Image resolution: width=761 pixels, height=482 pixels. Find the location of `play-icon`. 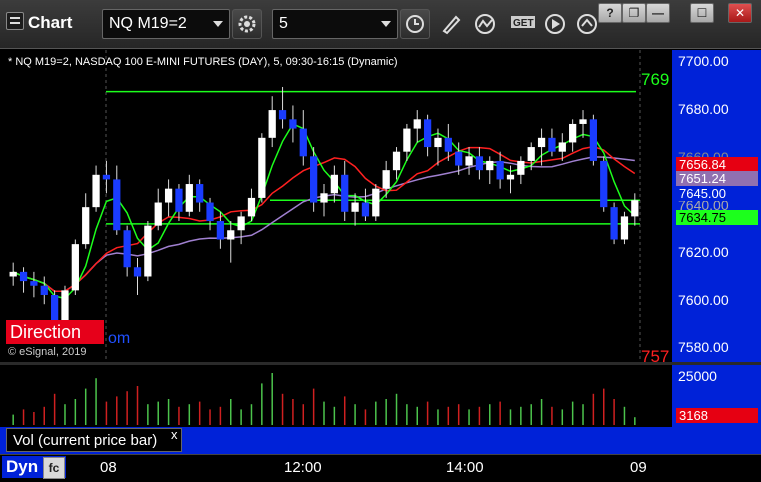

play-icon is located at coordinates (555, 24).